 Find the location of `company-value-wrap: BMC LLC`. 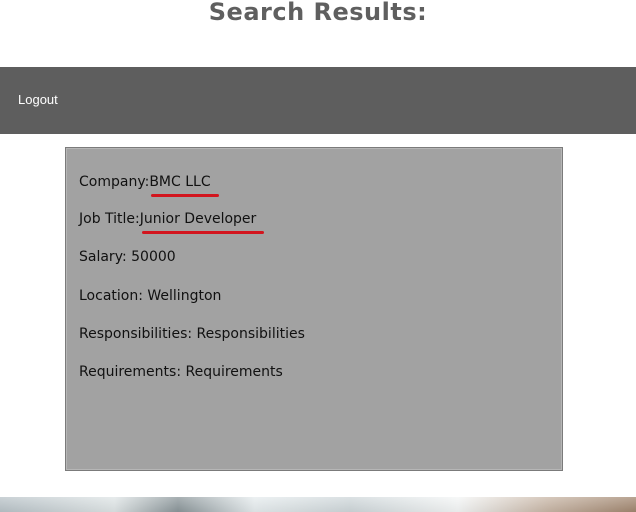

company-value-wrap: BMC LLC is located at coordinates (184, 185).